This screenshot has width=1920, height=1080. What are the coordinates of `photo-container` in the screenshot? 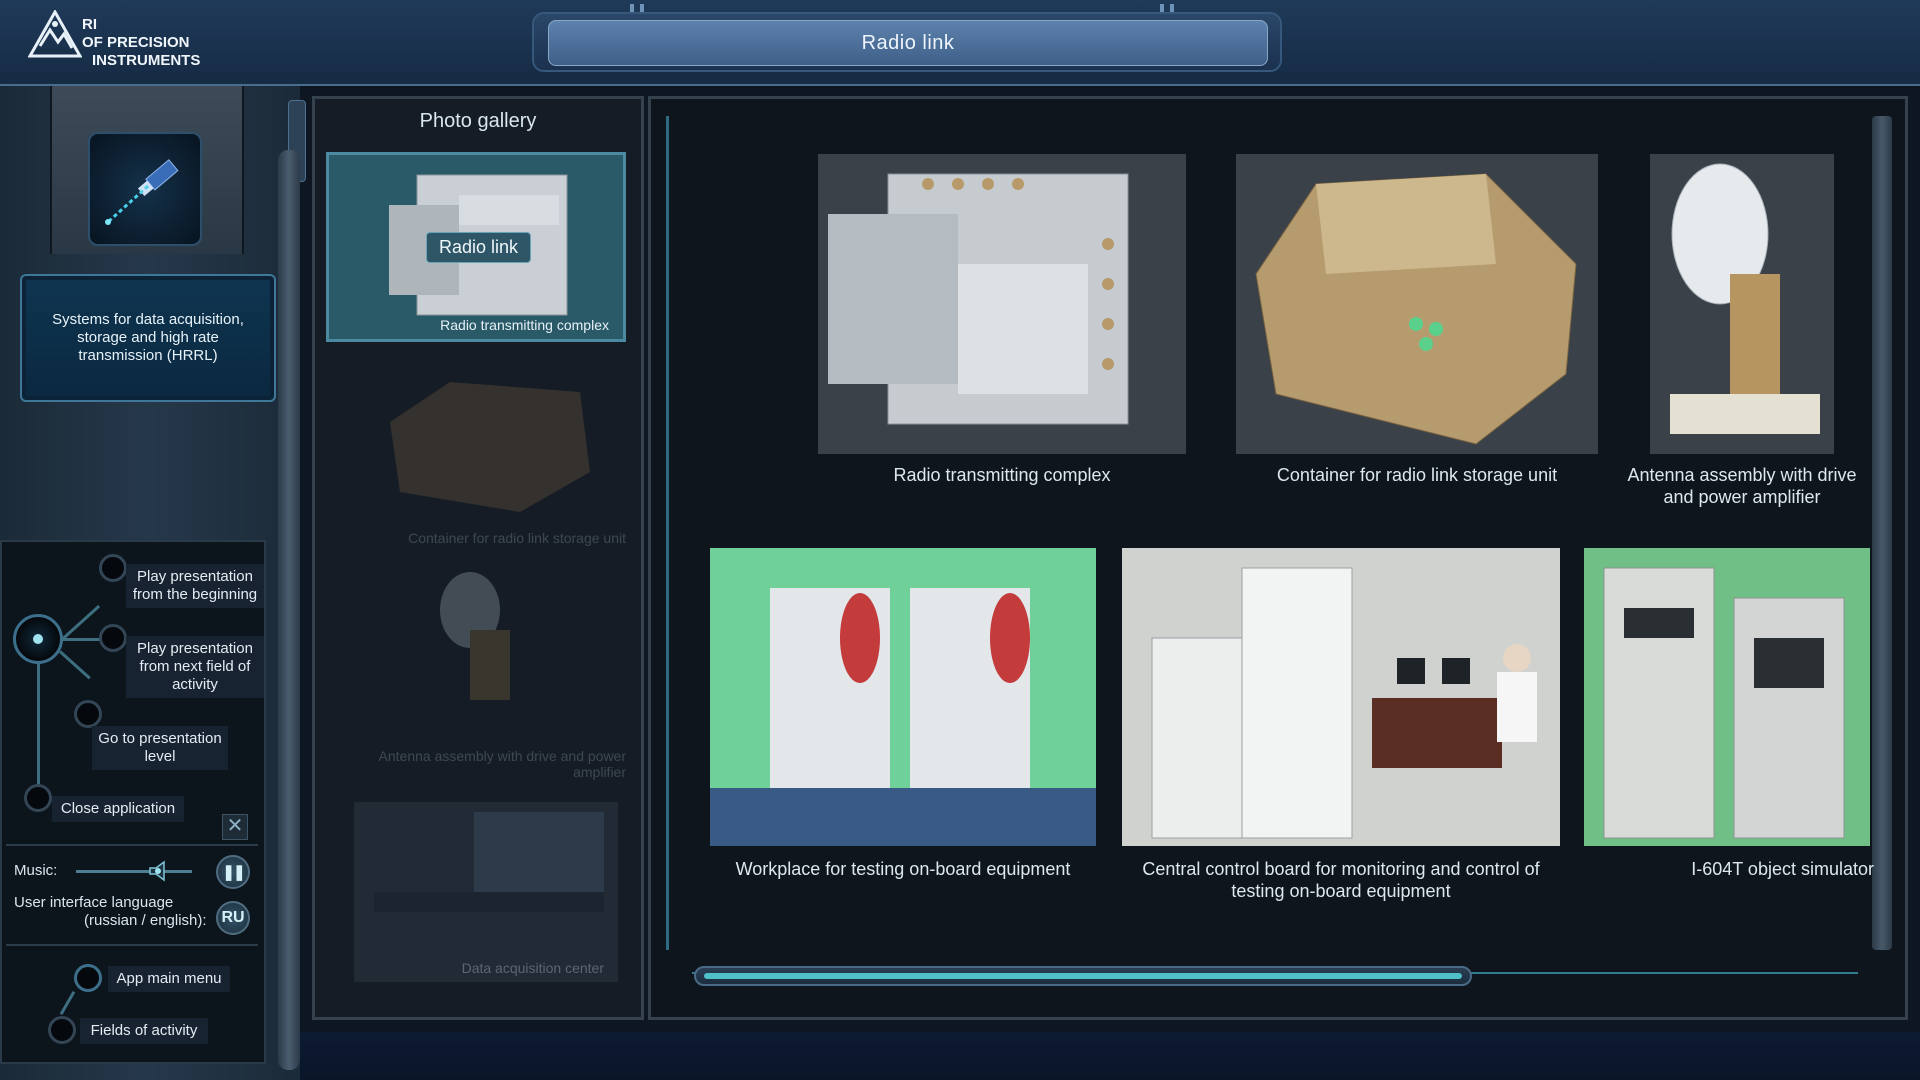 It's located at (1417, 304).